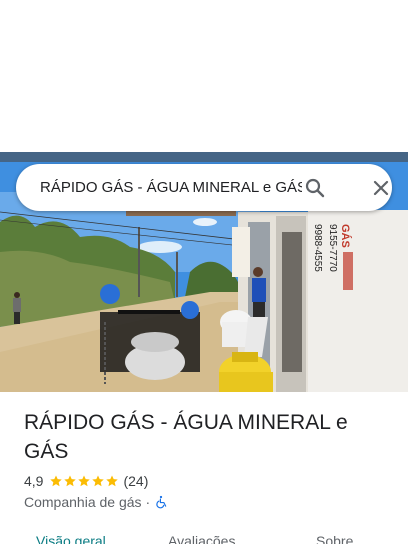 The image size is (408, 544). Describe the element at coordinates (315, 188) in the screenshot. I see `search-icon` at that location.